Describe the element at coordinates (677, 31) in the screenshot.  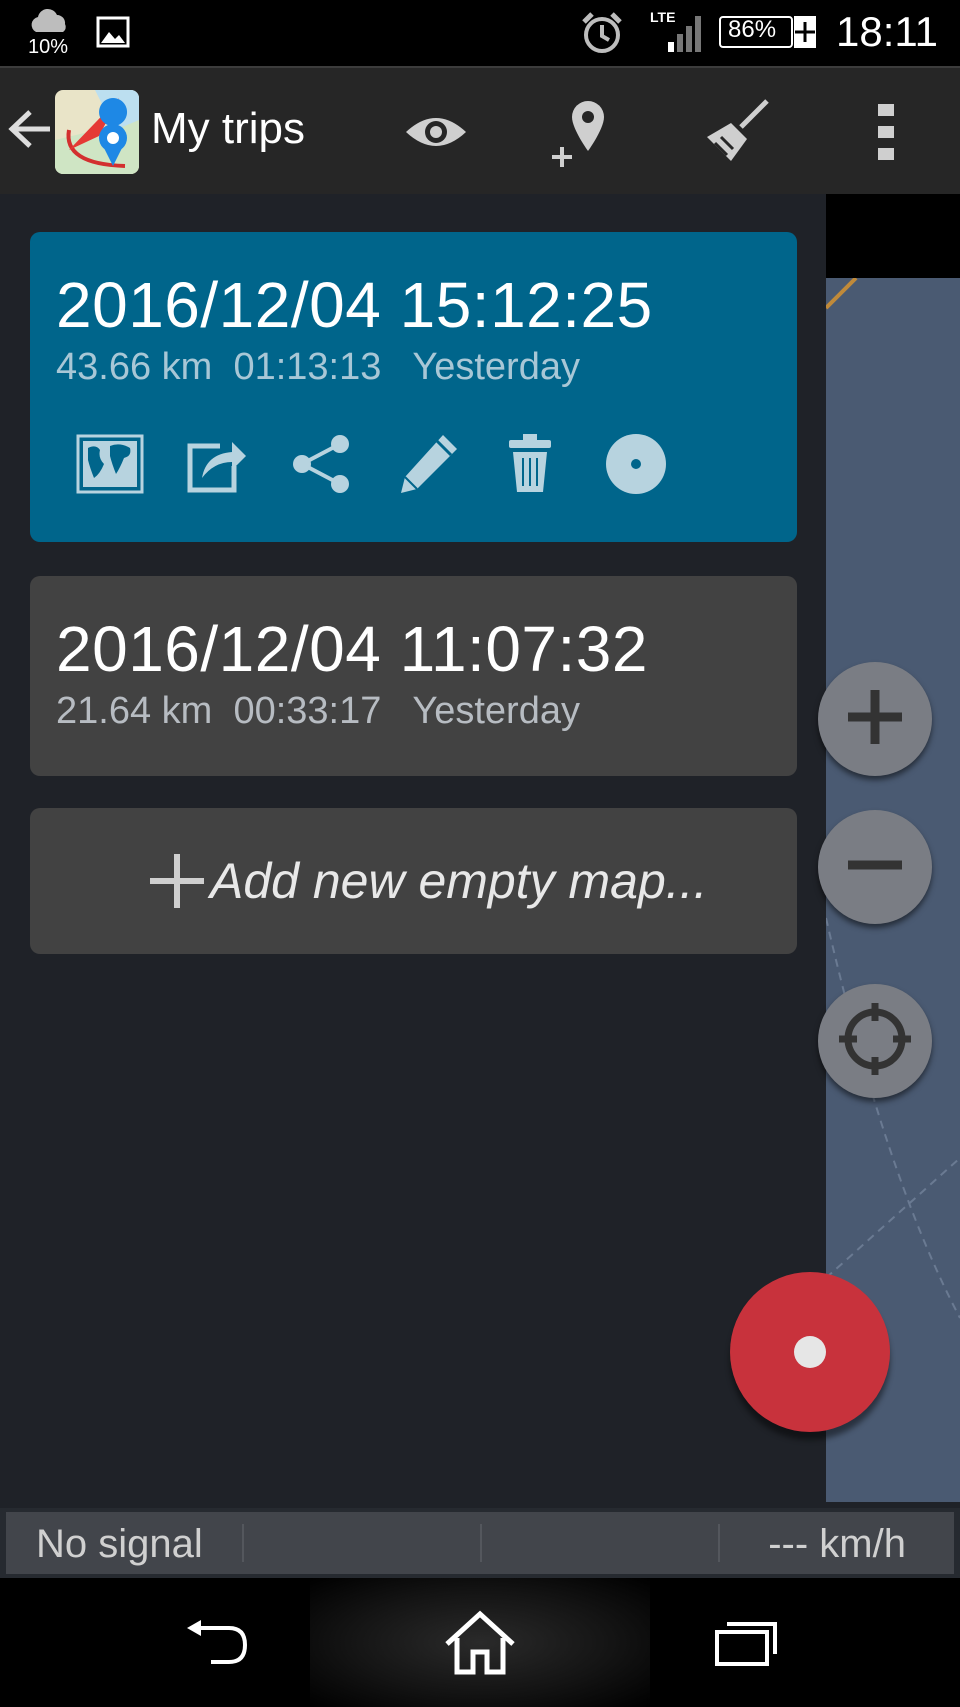
I see `cell-signal-icon: LTE` at that location.